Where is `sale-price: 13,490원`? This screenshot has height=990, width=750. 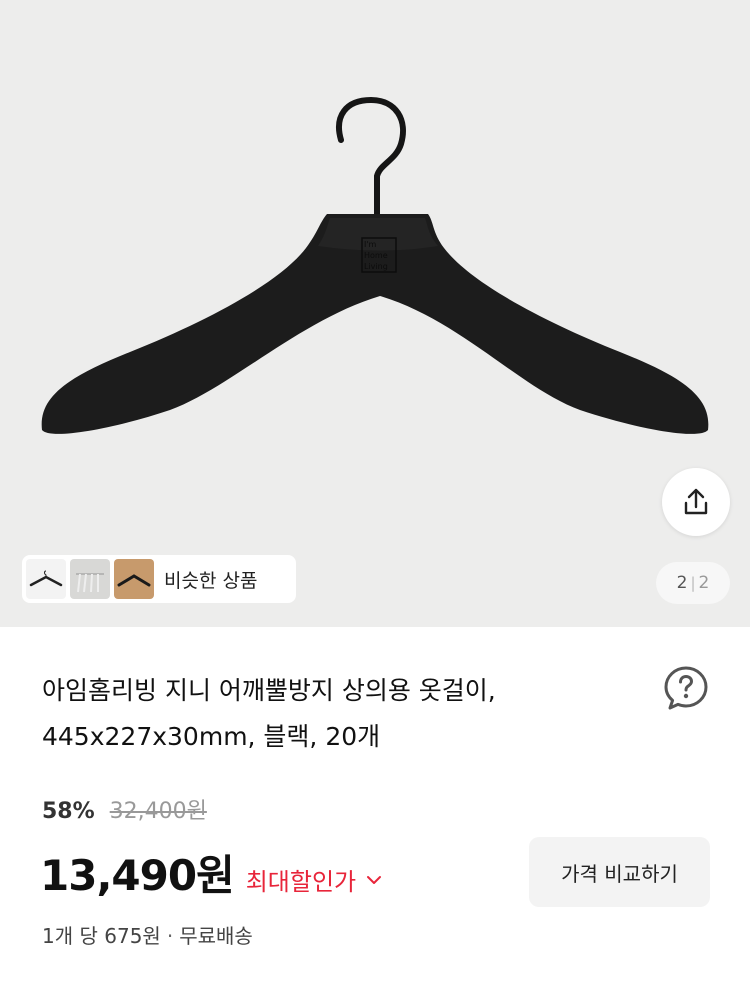 sale-price: 13,490원 is located at coordinates (137, 875).